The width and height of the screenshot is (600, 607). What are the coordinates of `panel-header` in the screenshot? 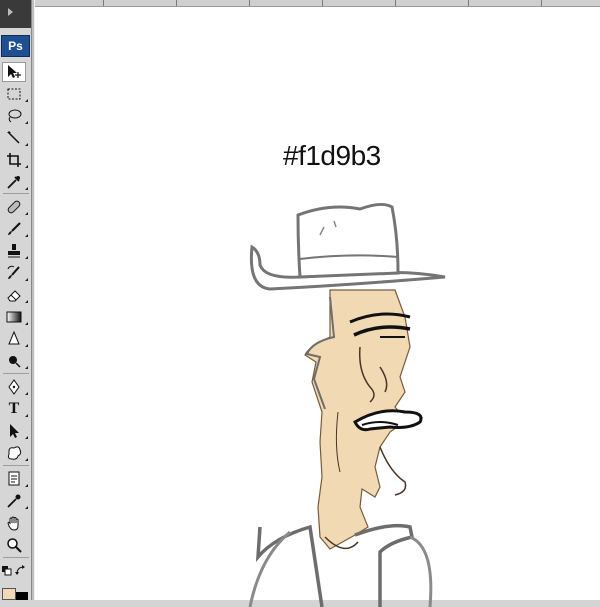 It's located at (16, 14).